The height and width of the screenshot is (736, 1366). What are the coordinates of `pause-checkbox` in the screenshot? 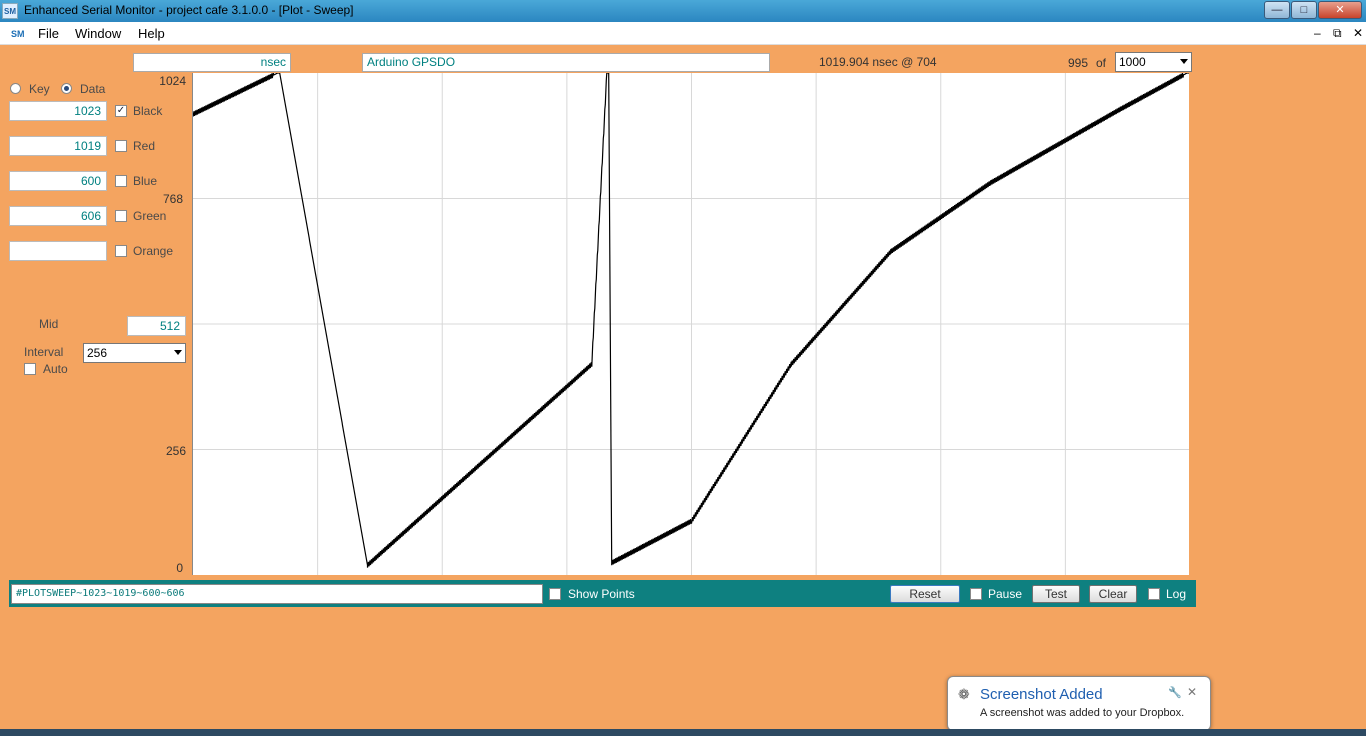 It's located at (976, 594).